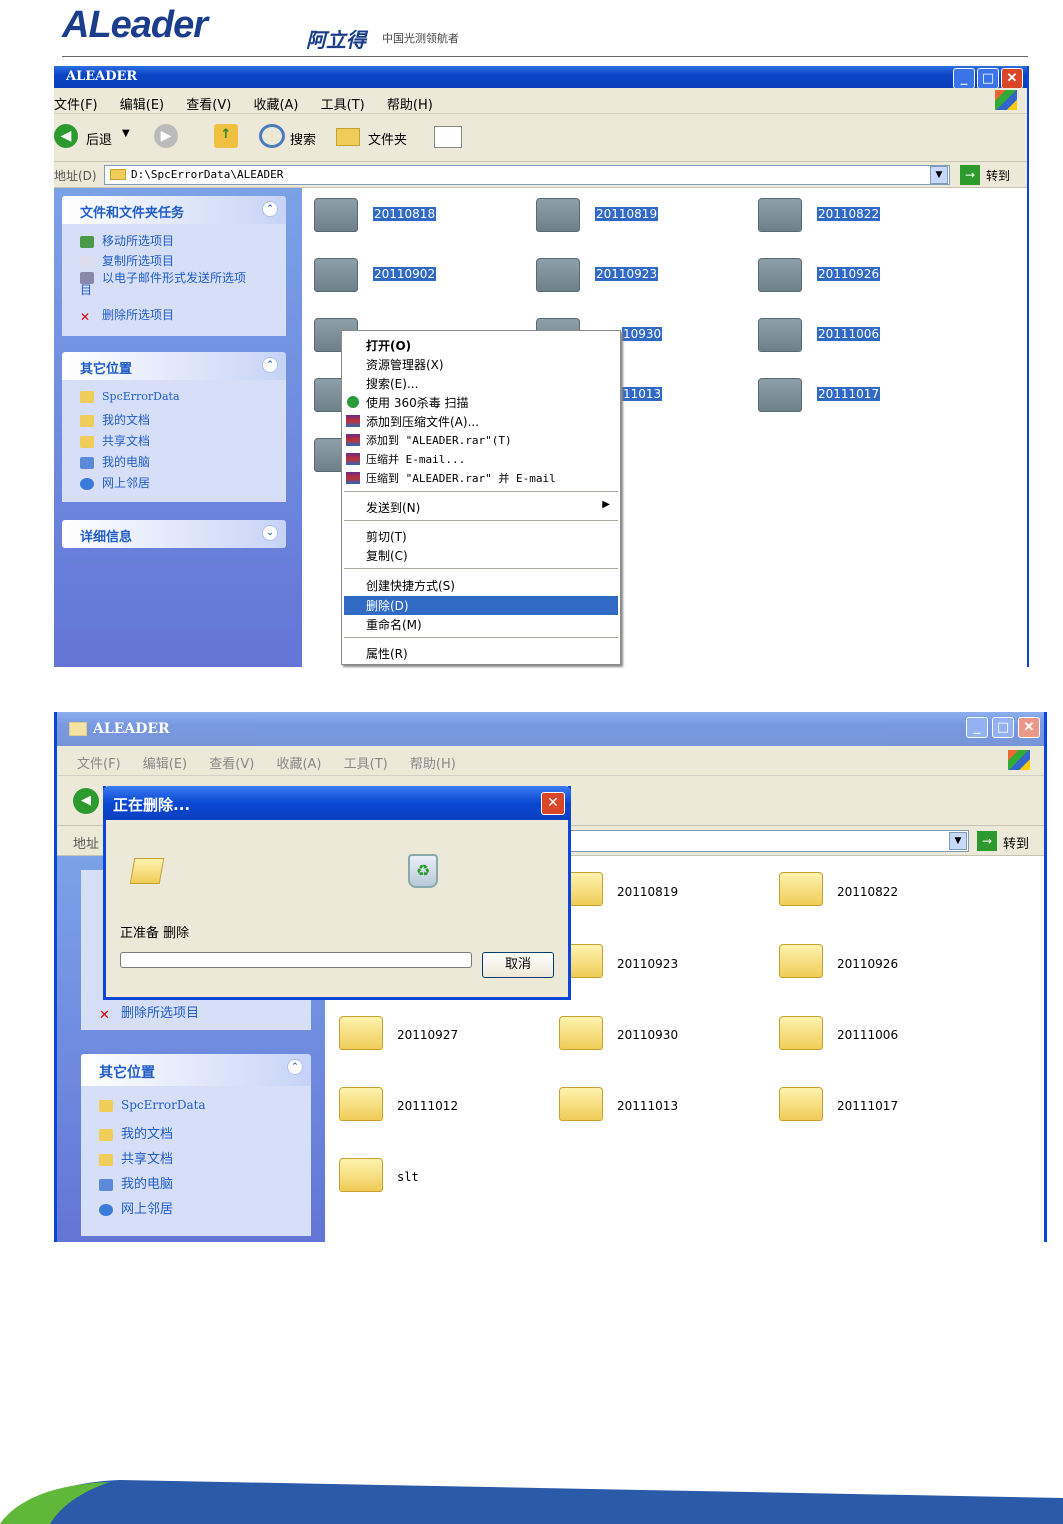 Image resolution: width=1063 pixels, height=1524 pixels. Describe the element at coordinates (127, 240) in the screenshot. I see `task-move: 移动所选项目` at that location.